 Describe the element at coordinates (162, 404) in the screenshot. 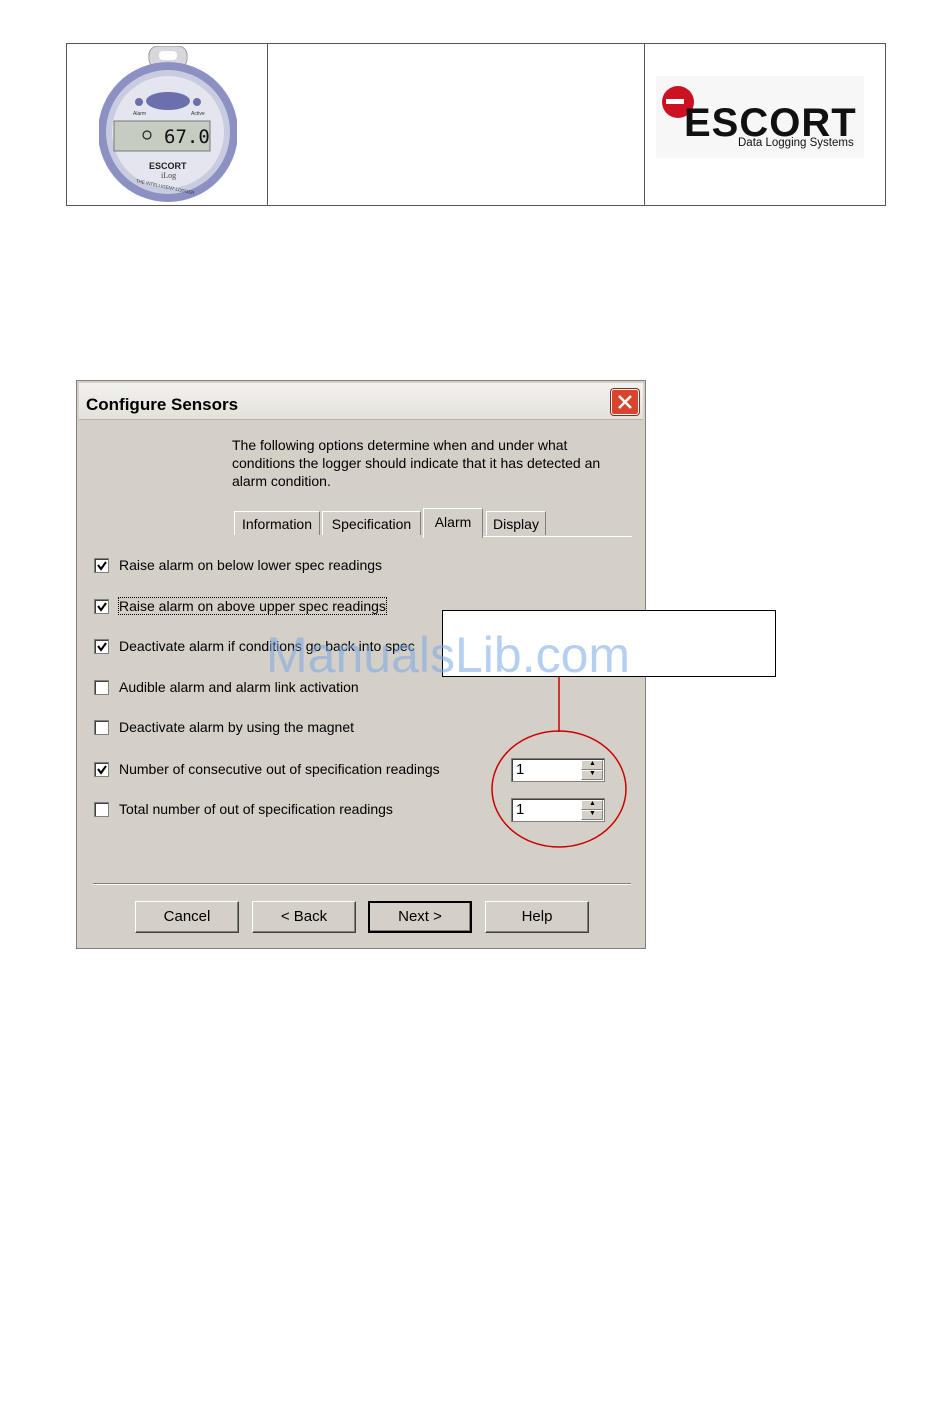

I see `dialog-title: Configure Sensors` at that location.